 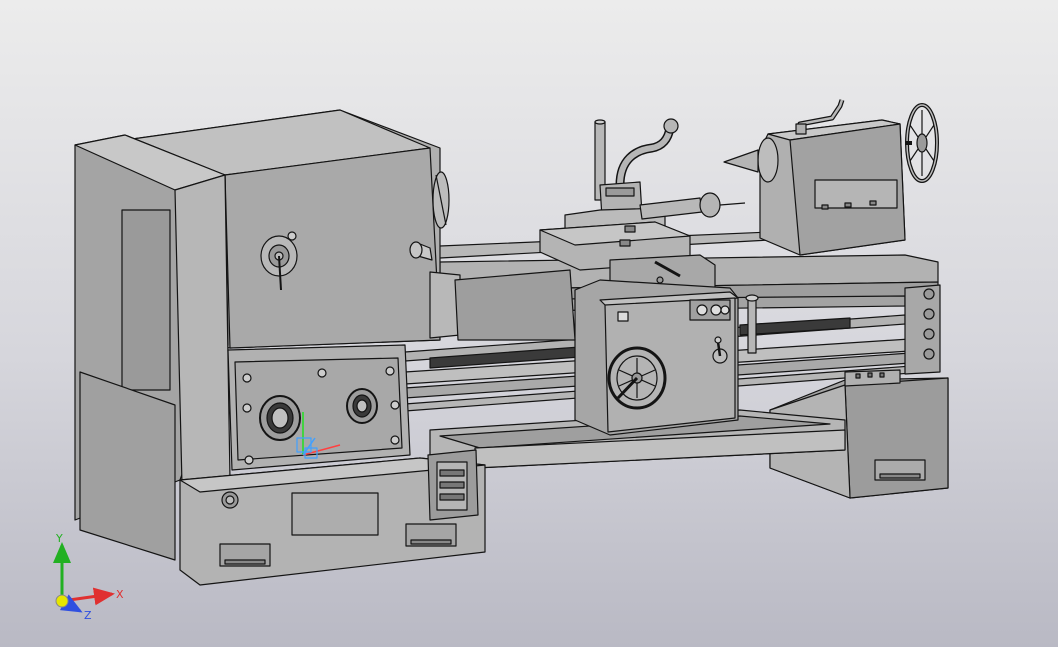 What do you see at coordinates (922, 329) in the screenshot?
I see `bed-end-bracket` at bounding box center [922, 329].